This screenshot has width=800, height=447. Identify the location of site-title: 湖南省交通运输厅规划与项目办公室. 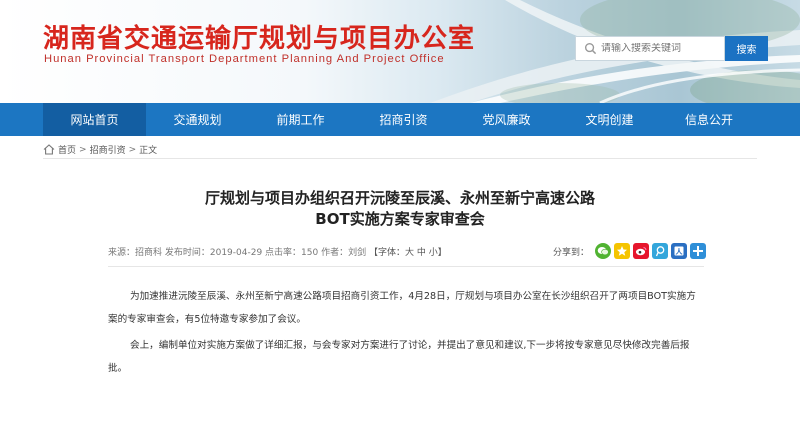
(259, 39).